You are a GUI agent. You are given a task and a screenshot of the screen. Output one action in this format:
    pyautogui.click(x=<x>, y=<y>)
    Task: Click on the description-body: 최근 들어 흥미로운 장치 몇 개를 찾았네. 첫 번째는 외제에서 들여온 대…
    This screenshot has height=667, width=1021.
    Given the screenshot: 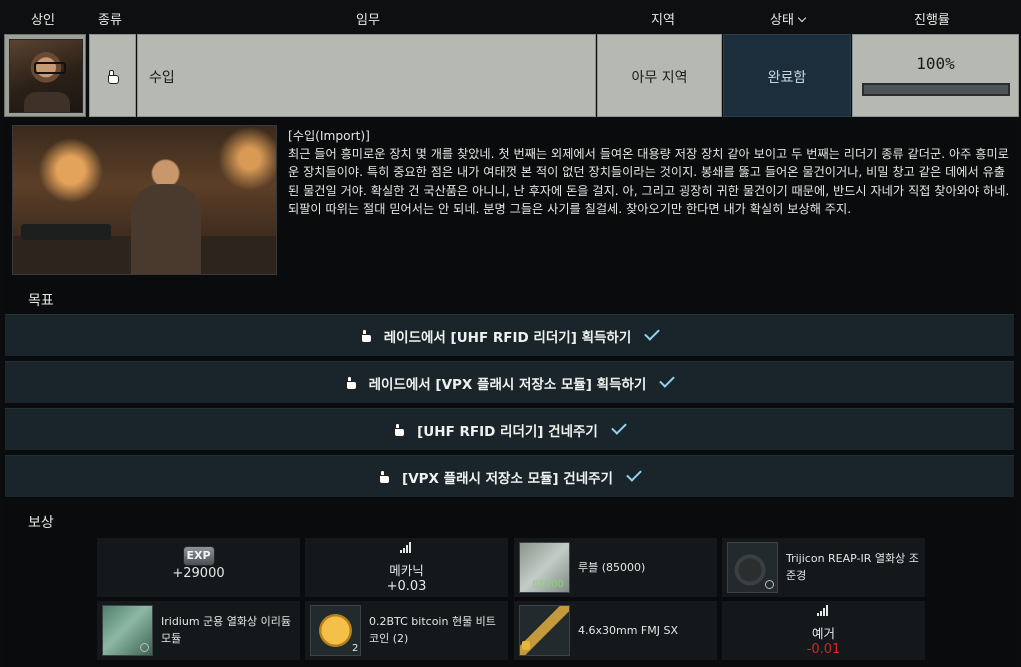 What is the action you would take?
    pyautogui.click(x=649, y=181)
    